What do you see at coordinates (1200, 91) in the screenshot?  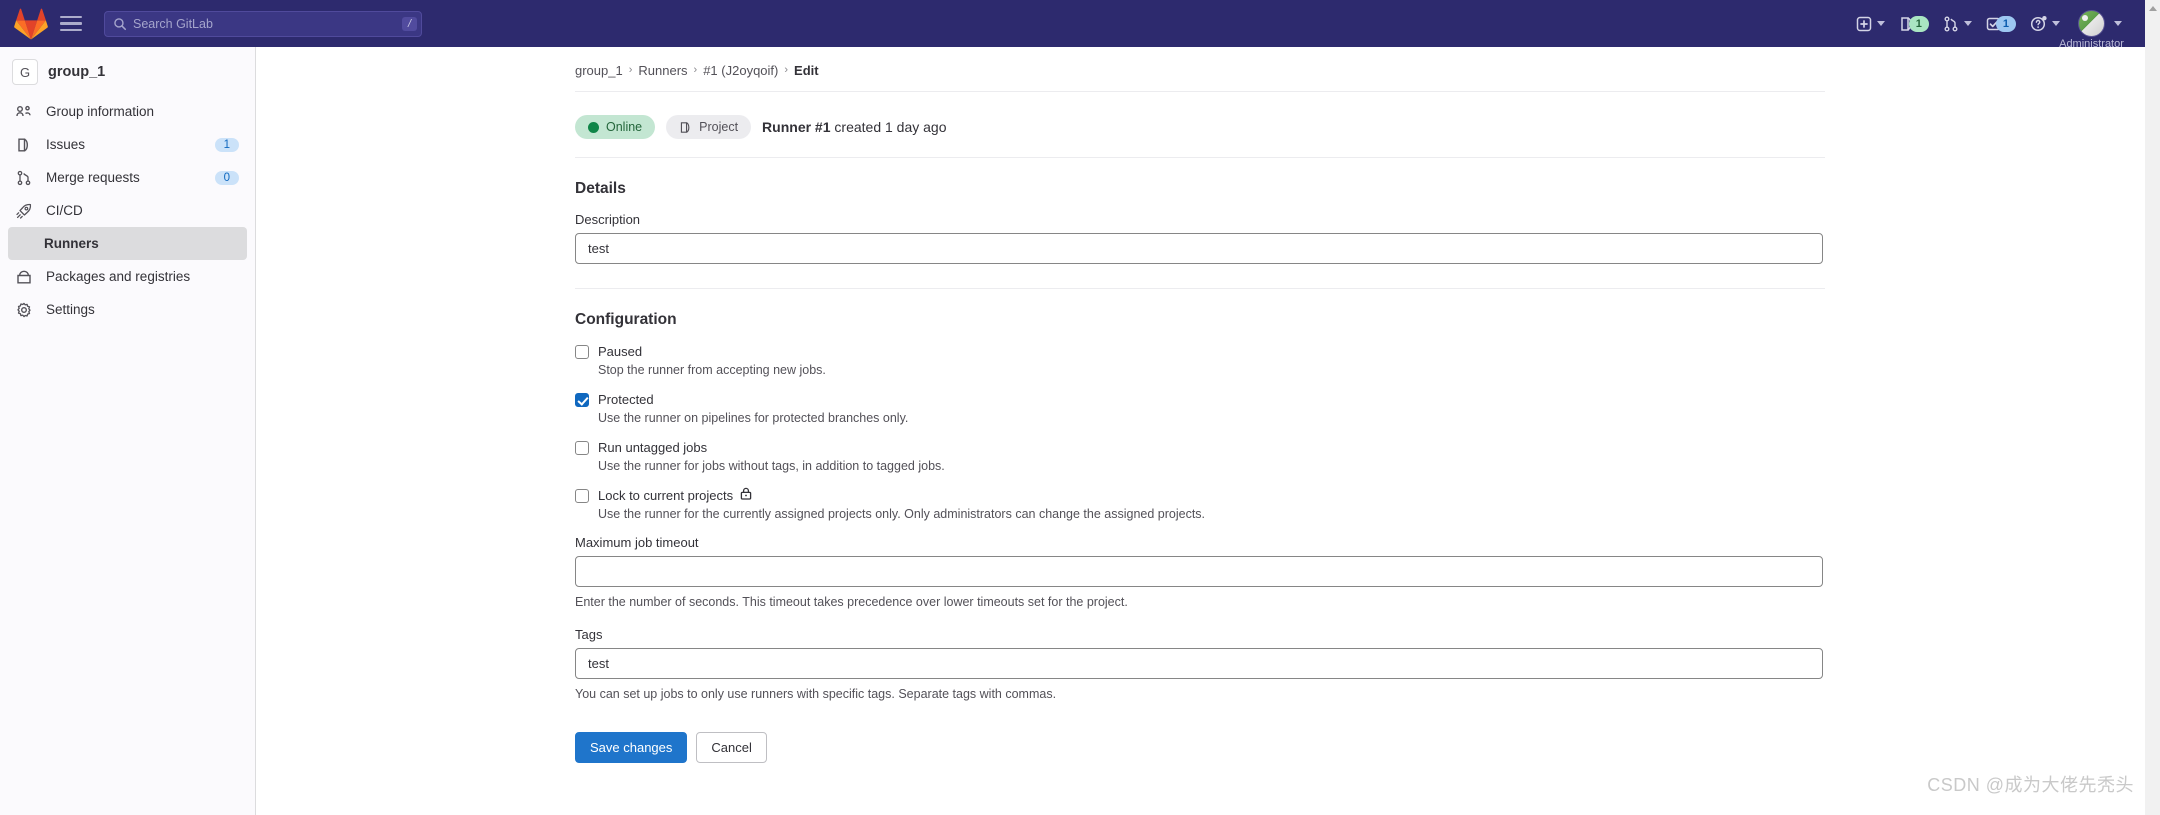 I see `breadcrumb-divider` at bounding box center [1200, 91].